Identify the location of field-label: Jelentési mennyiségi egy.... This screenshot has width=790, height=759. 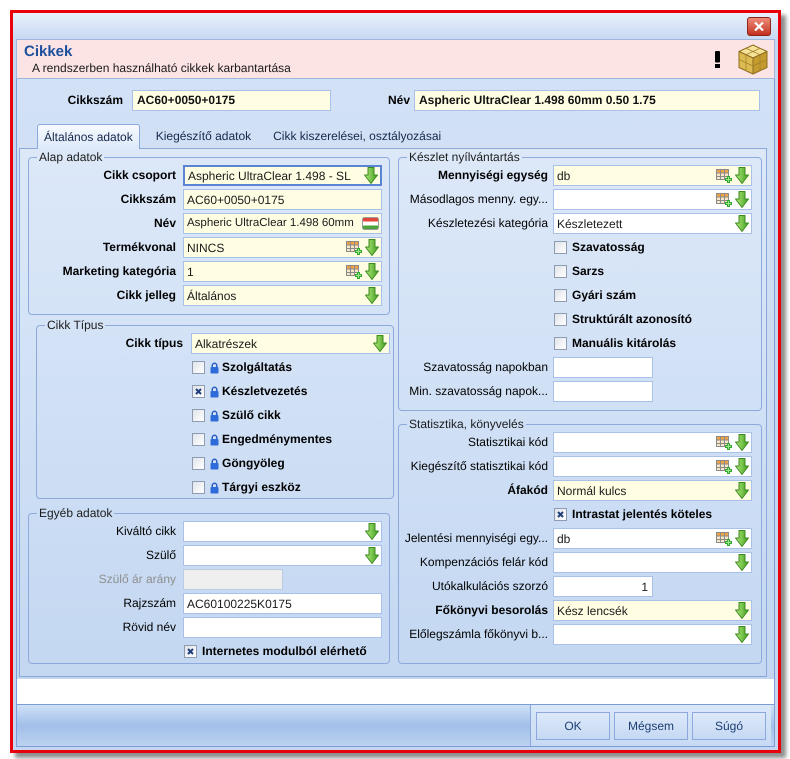
(476, 538).